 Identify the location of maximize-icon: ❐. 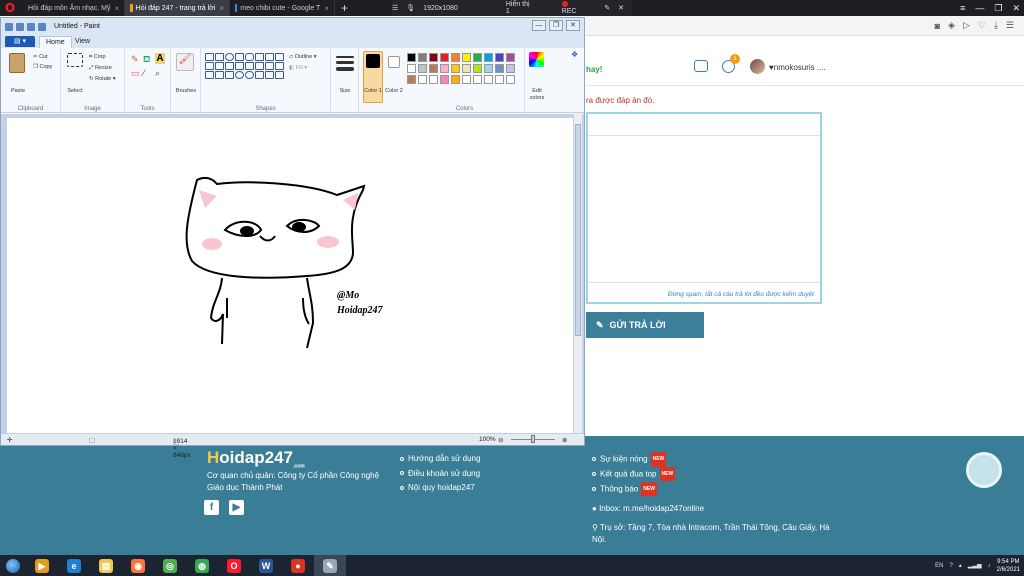
(556, 25).